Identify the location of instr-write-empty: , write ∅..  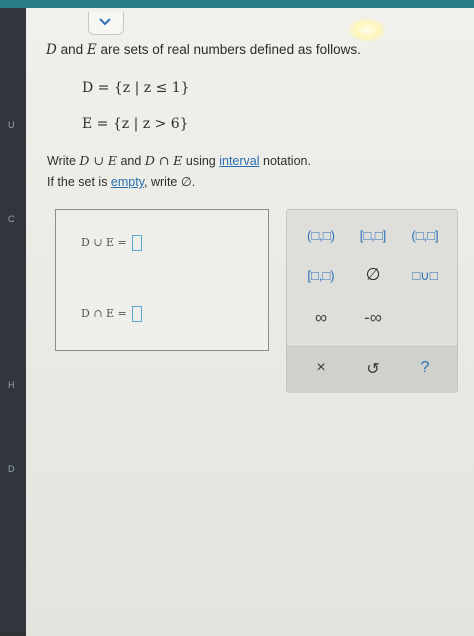
(170, 182).